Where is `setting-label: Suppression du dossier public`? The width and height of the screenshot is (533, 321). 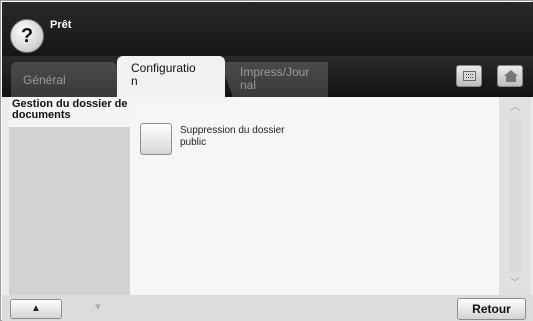 setting-label: Suppression du dossier public is located at coordinates (232, 136).